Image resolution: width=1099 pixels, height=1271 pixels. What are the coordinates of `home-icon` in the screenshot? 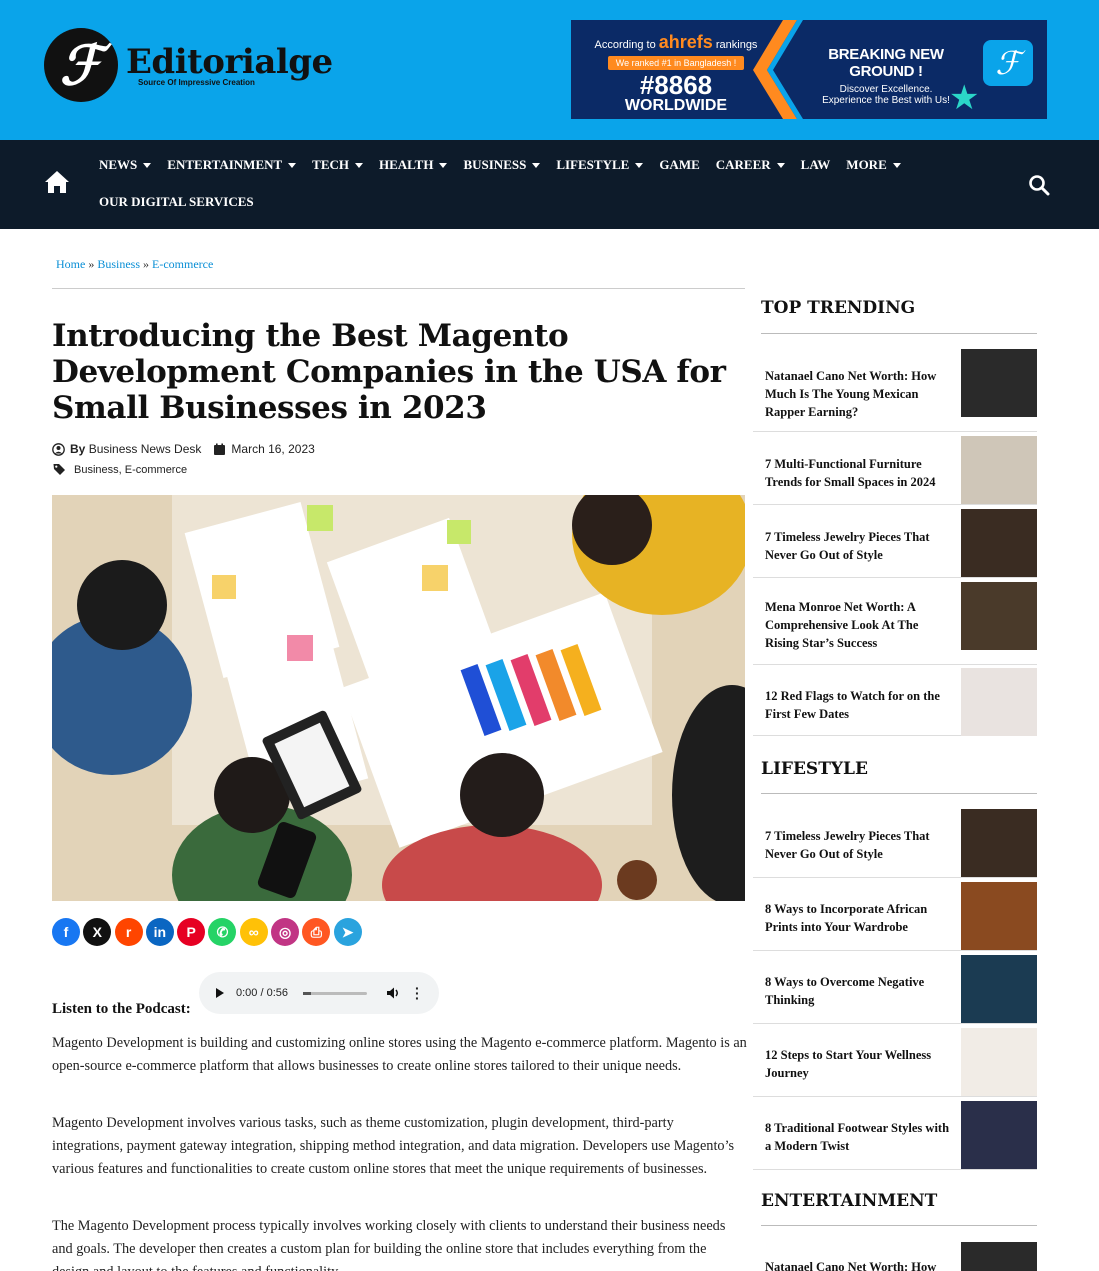 It's located at (57, 182).